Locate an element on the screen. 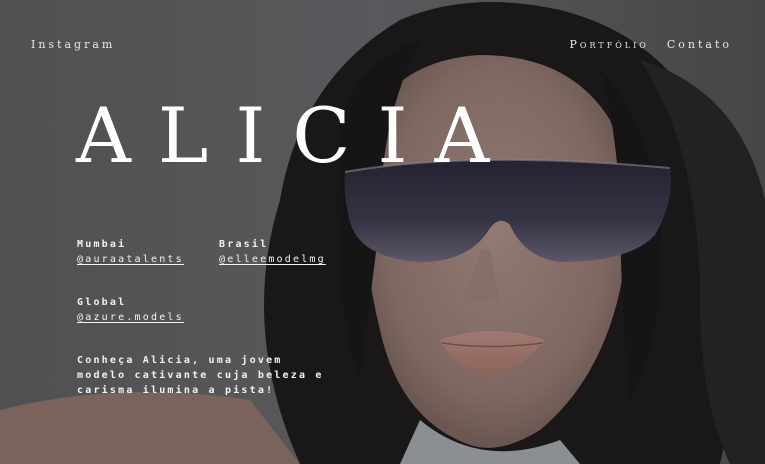 The image size is (765, 464). agency-handle-link: @azure.models is located at coordinates (130, 317).